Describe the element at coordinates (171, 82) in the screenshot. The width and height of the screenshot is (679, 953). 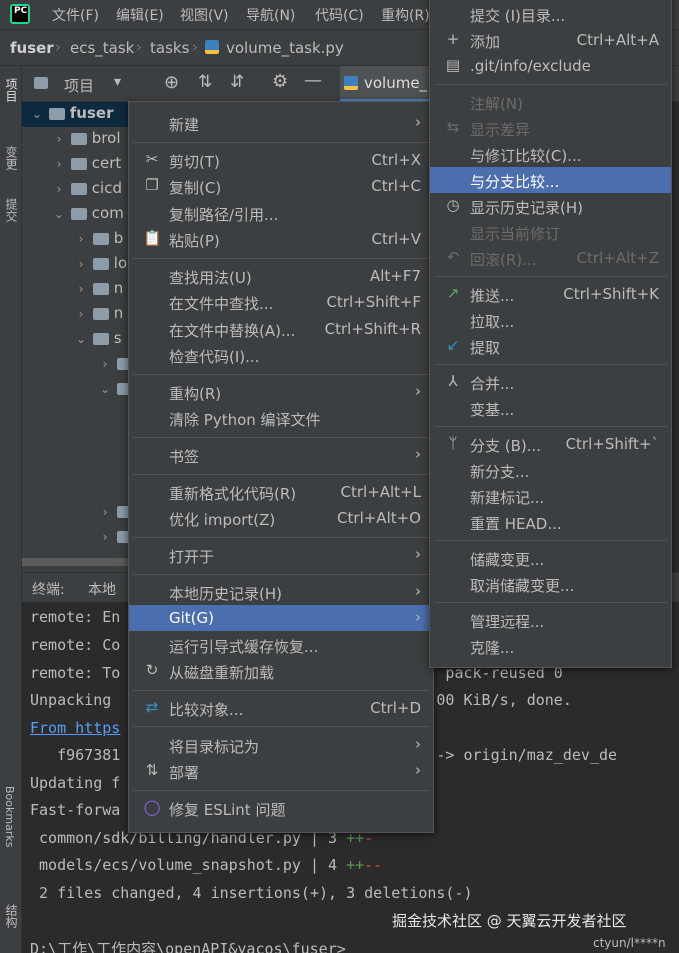
I see `locate-icon: ⊕` at that location.